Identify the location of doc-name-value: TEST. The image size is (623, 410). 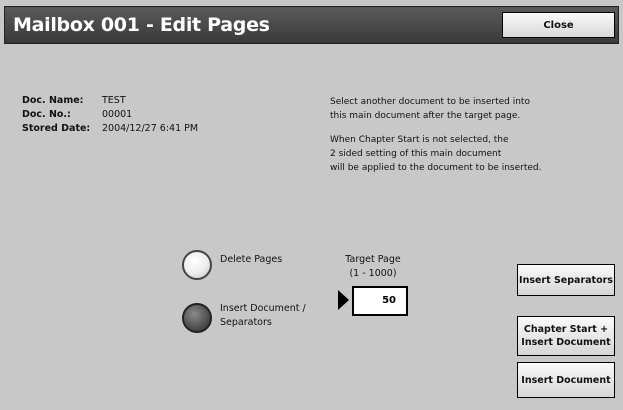
(114, 100).